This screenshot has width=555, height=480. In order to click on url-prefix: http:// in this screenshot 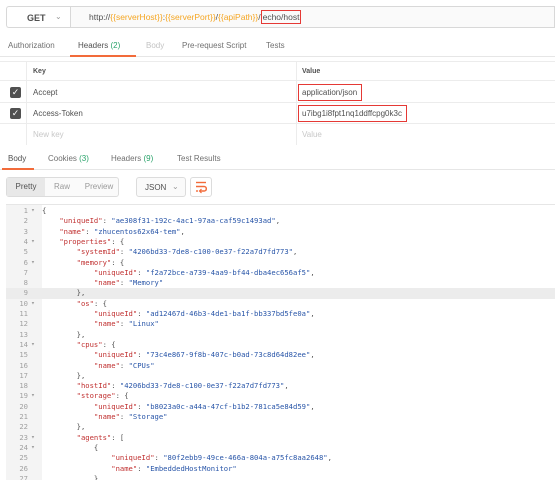, I will do `click(100, 17)`.